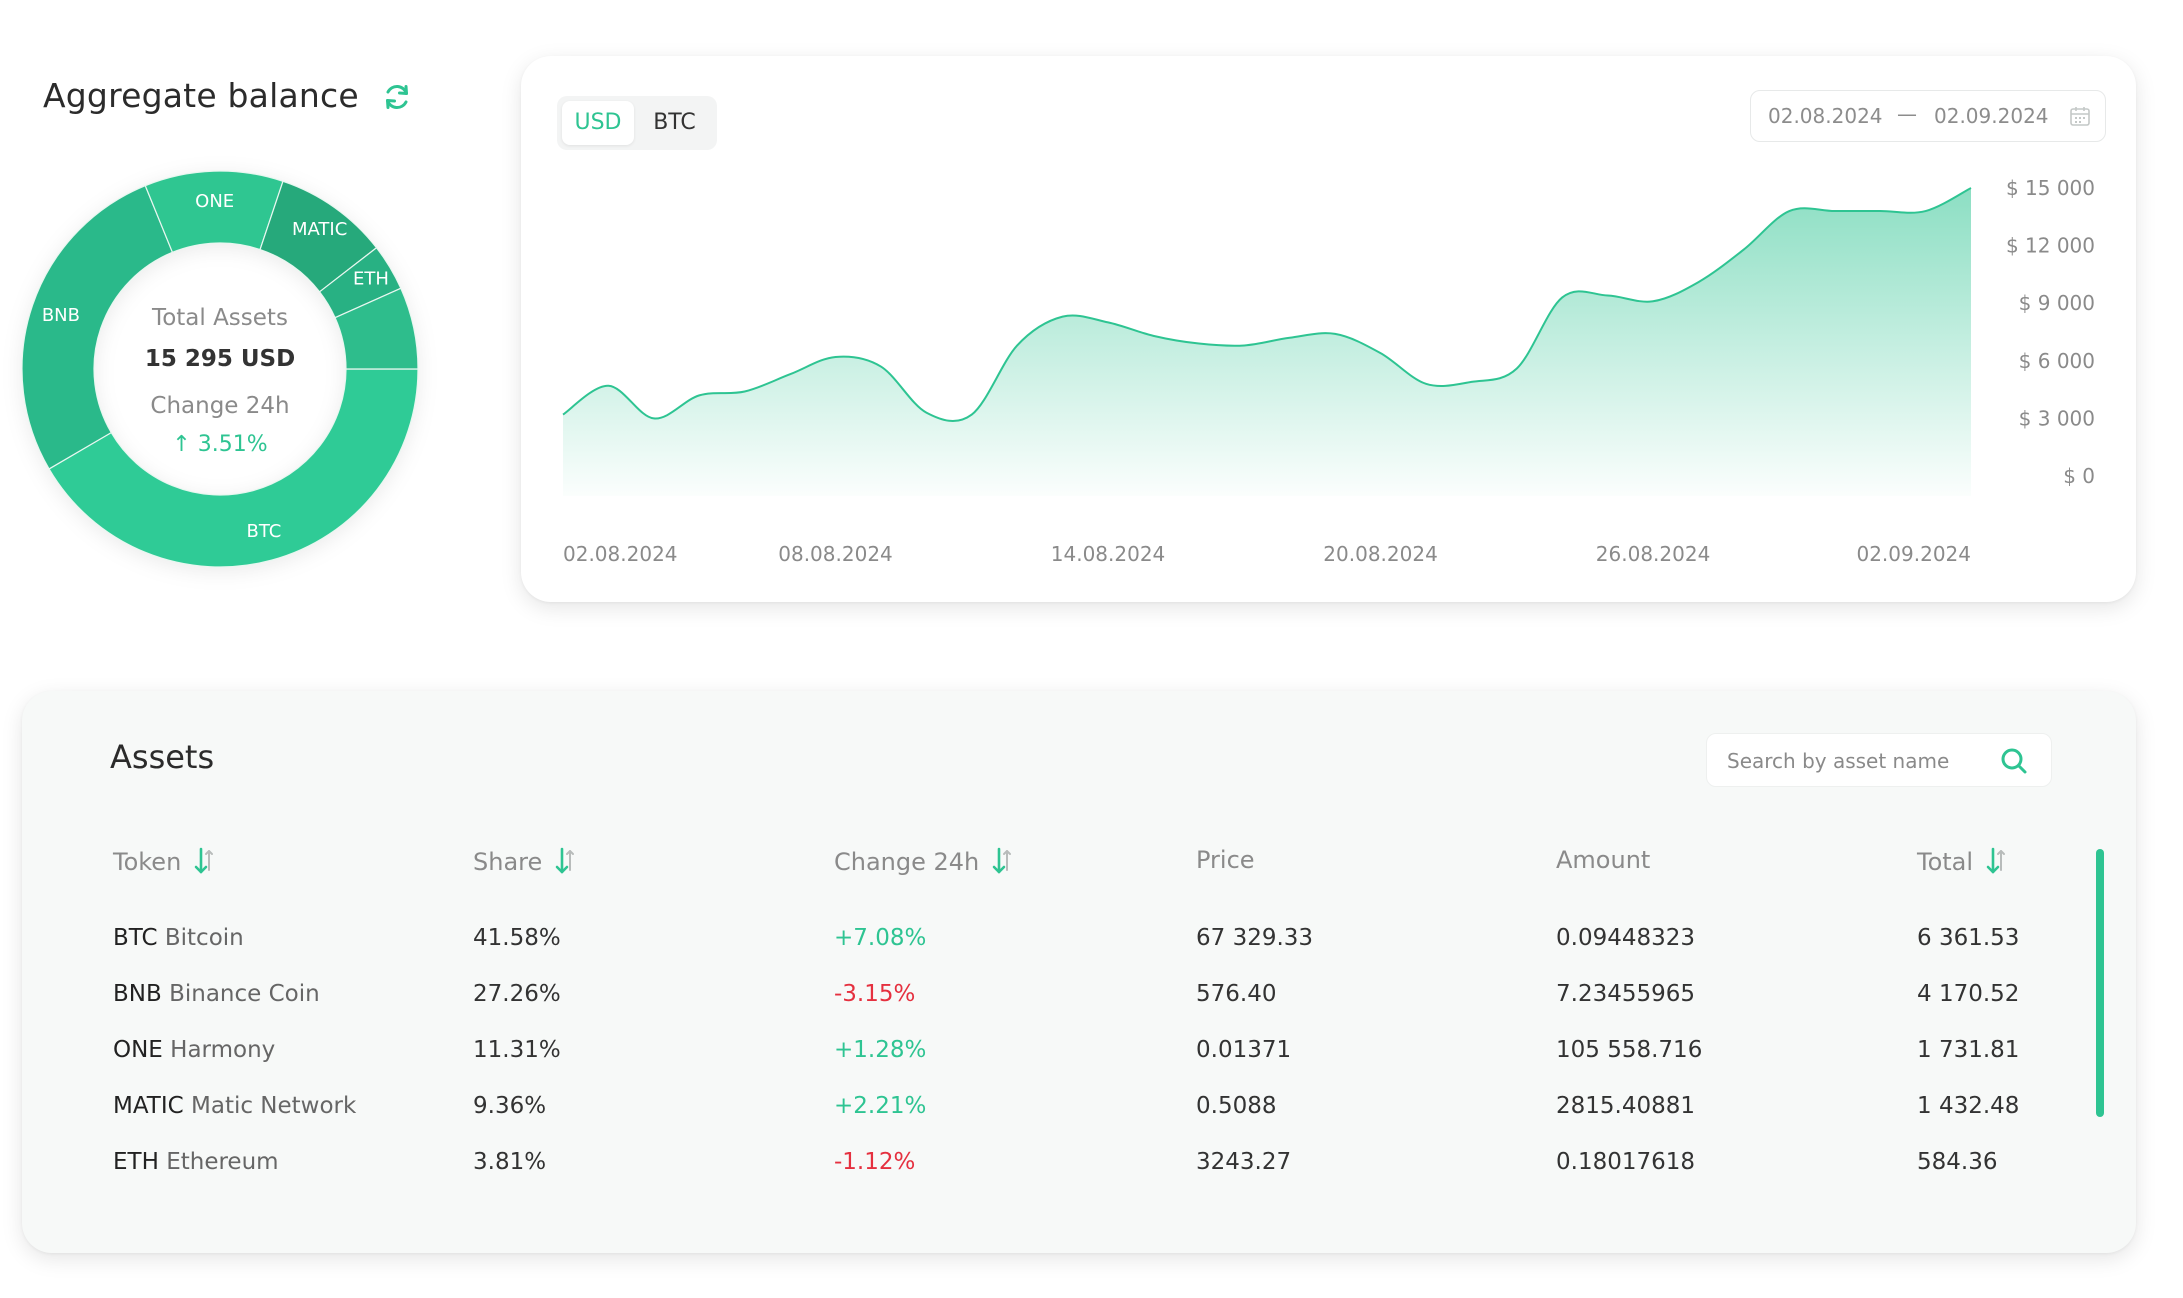 The height and width of the screenshot is (1298, 2183). I want to click on total-cell: 1 731.81, so click(1968, 1050).